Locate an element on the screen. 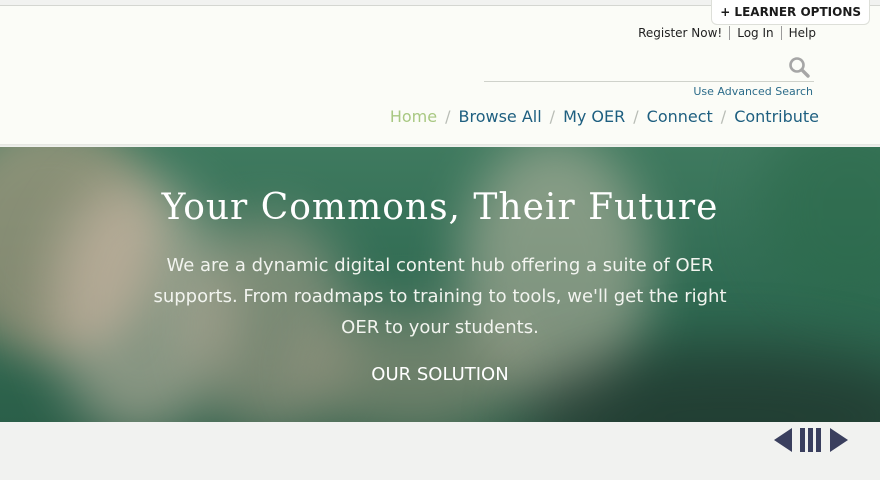  hero-title: Your Commons, Their Future is located at coordinates (440, 207).